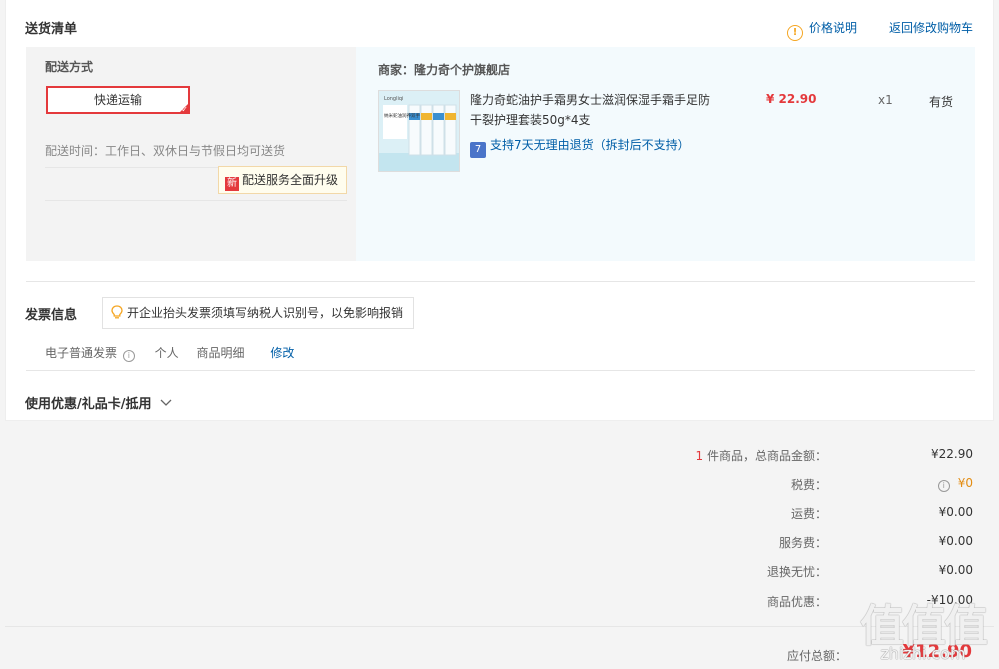 This screenshot has width=999, height=669. I want to click on return-insurance-value: ¥0.00, so click(955, 570).